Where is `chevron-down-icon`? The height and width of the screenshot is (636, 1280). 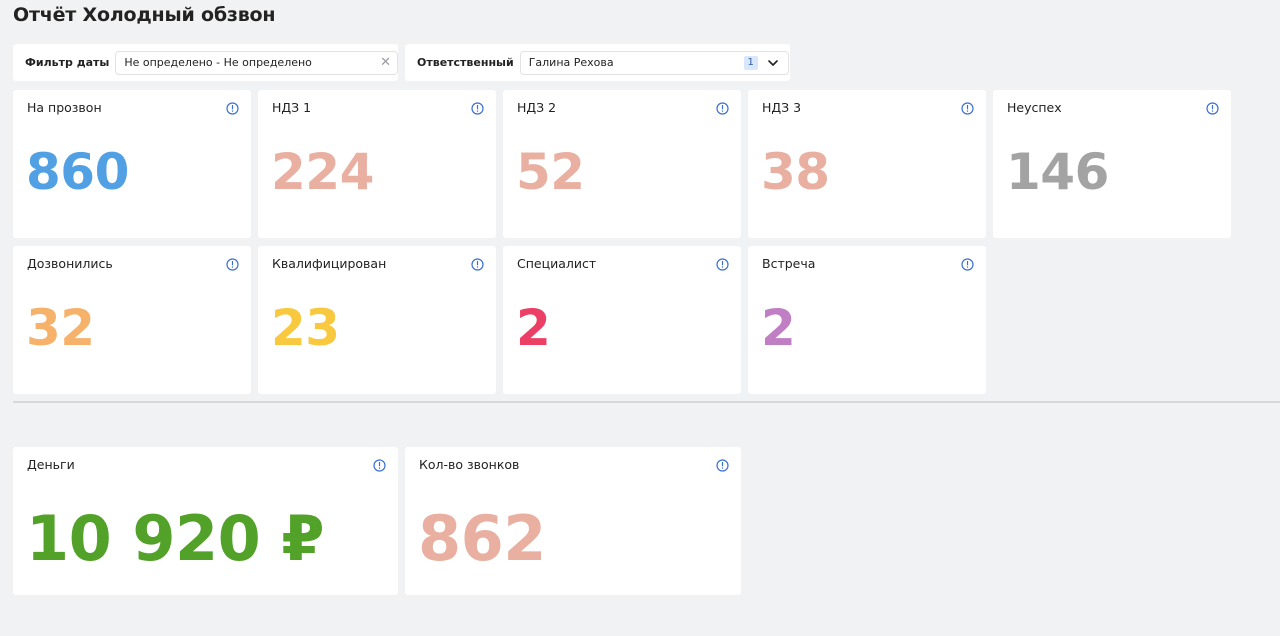 chevron-down-icon is located at coordinates (773, 63).